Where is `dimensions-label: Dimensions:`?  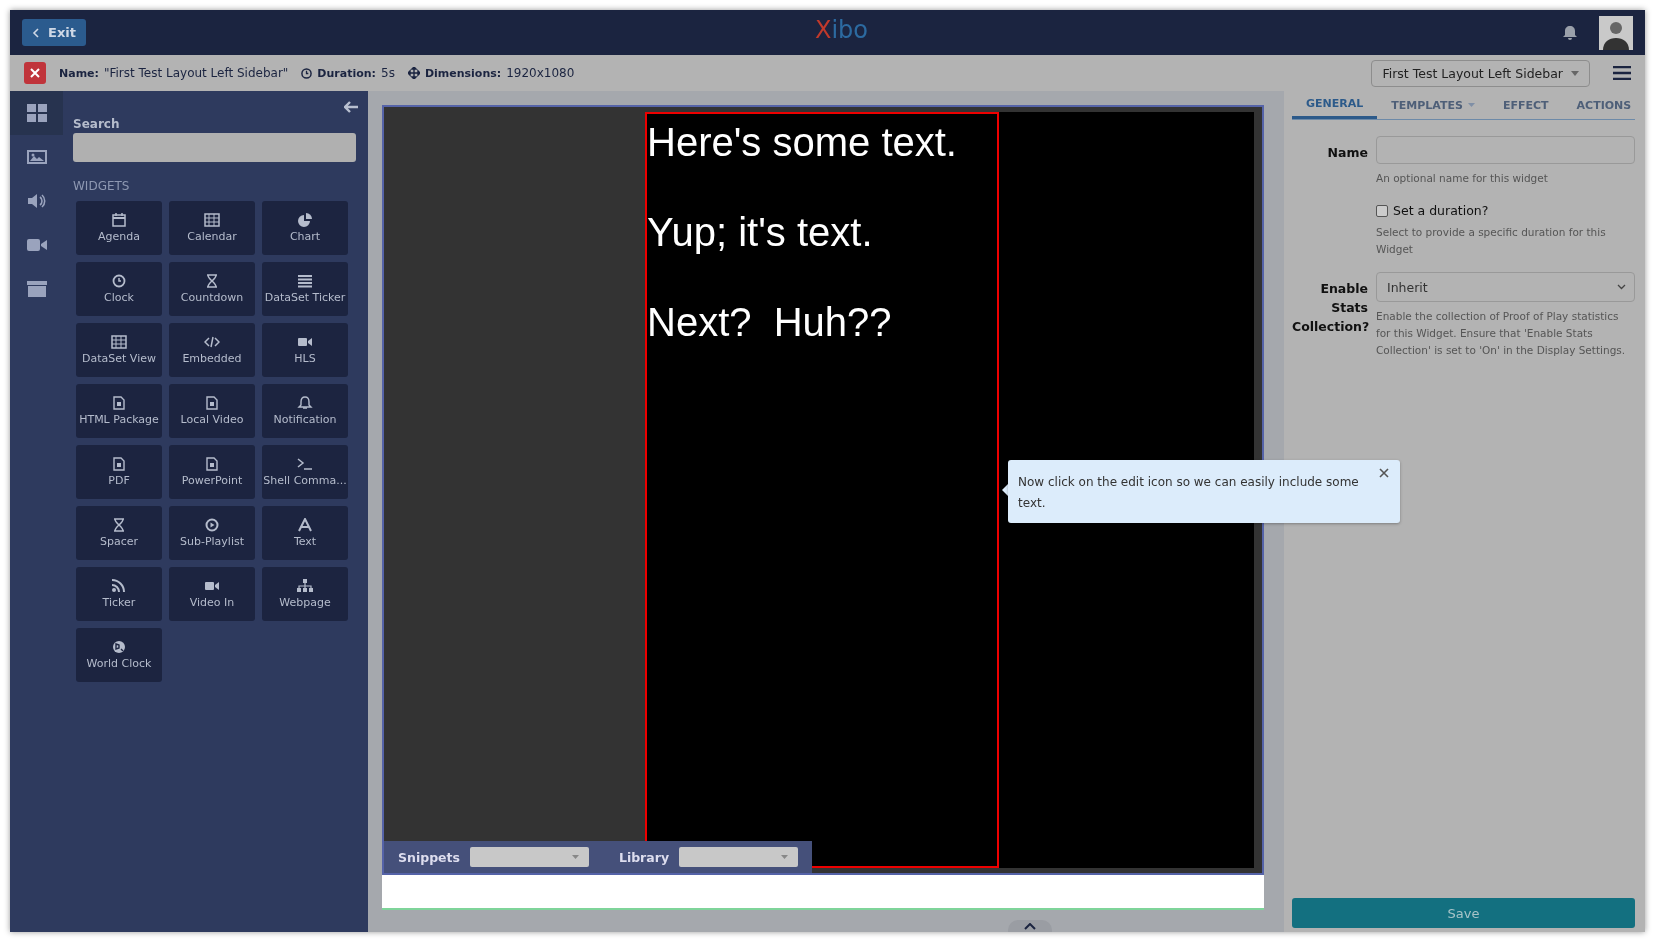 dimensions-label: Dimensions: is located at coordinates (463, 73).